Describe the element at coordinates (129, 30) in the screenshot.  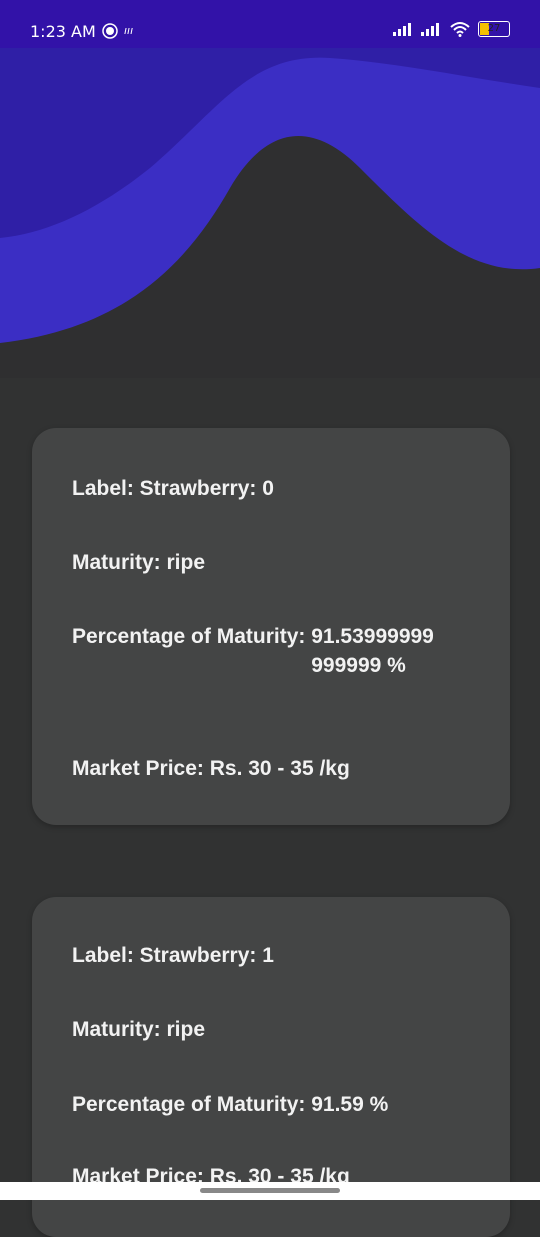
I see `notification-icon: ııı` at that location.